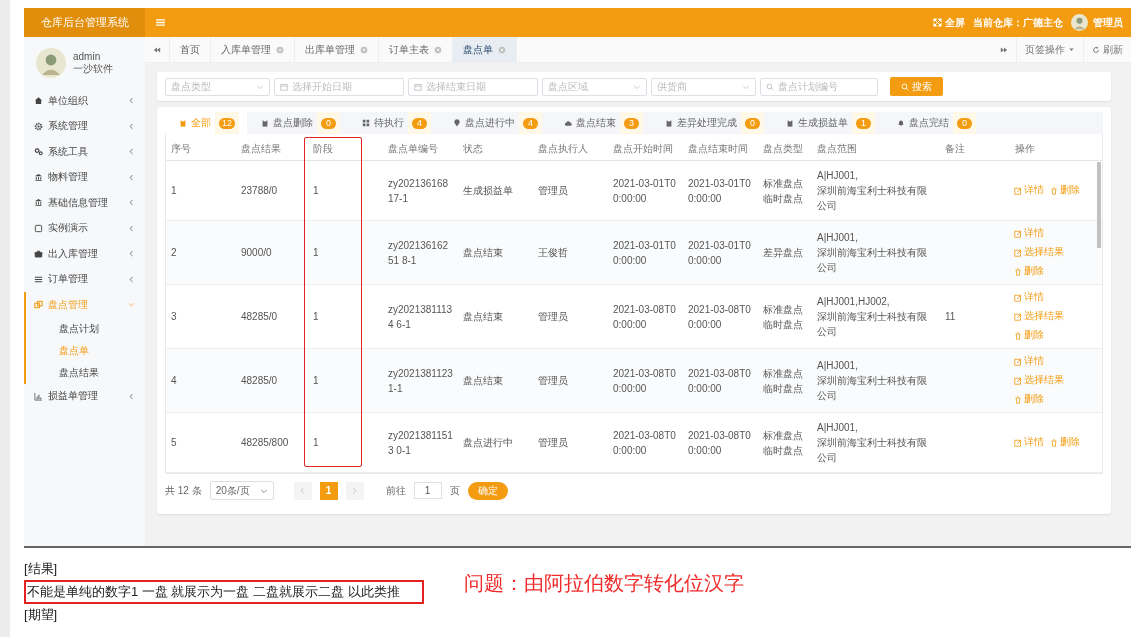 Image resolution: width=1144 pixels, height=637 pixels. Describe the element at coordinates (933, 123) in the screenshot. I see `status-tab: 盘点完结 0` at that location.